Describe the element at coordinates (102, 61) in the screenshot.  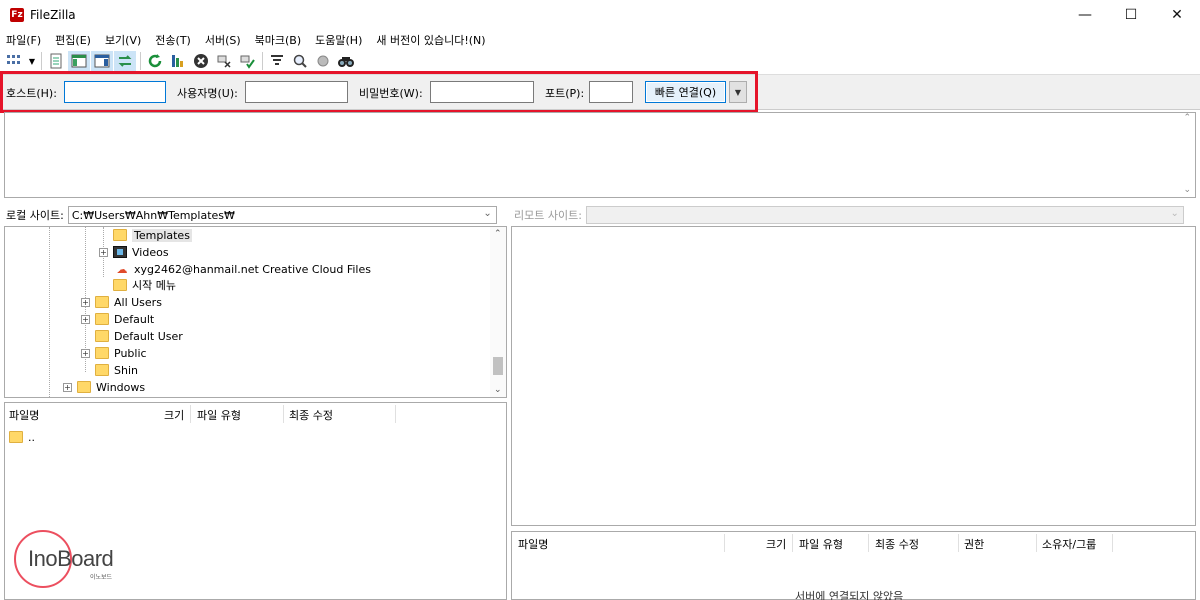
I see `toggle-remote-tree-icon` at that location.